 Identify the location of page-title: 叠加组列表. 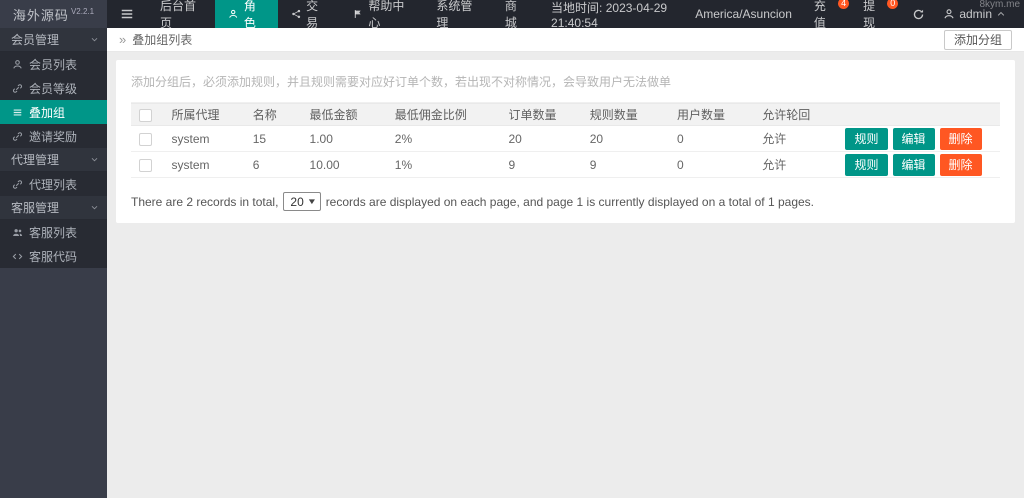
(162, 40).